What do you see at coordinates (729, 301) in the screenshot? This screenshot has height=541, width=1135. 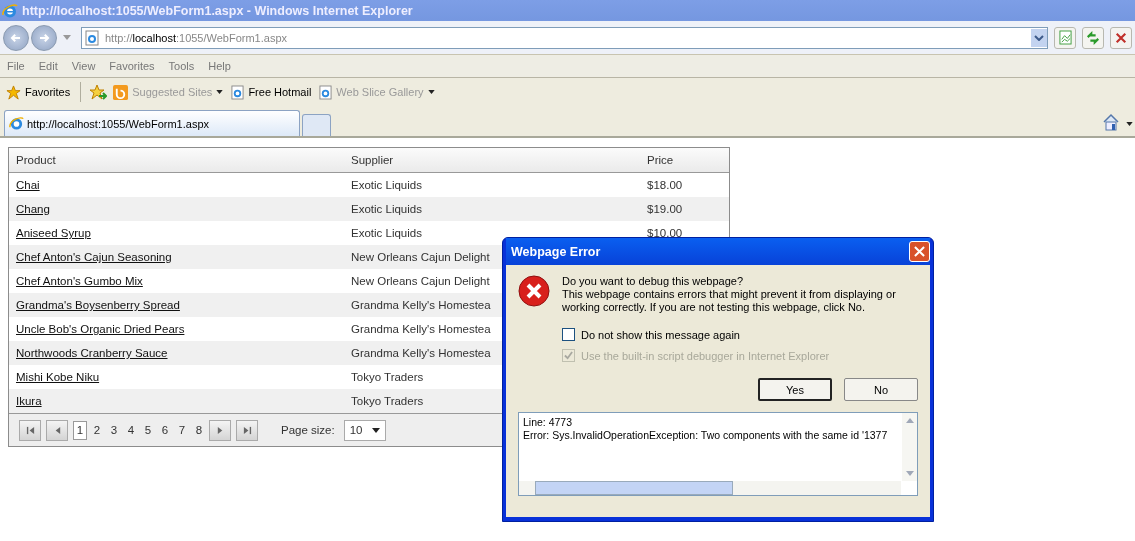 I see `dialog-message: This webpage contains errors that might prevent it from displaying or working correctly. If you are not testing this webpage, click No.` at bounding box center [729, 301].